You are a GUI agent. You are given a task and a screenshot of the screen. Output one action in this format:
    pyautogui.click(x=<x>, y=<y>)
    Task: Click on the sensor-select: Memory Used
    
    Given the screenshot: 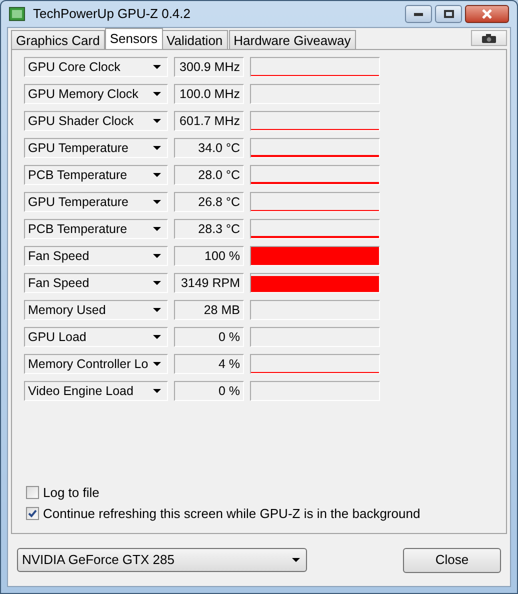 What is the action you would take?
    pyautogui.click(x=96, y=310)
    